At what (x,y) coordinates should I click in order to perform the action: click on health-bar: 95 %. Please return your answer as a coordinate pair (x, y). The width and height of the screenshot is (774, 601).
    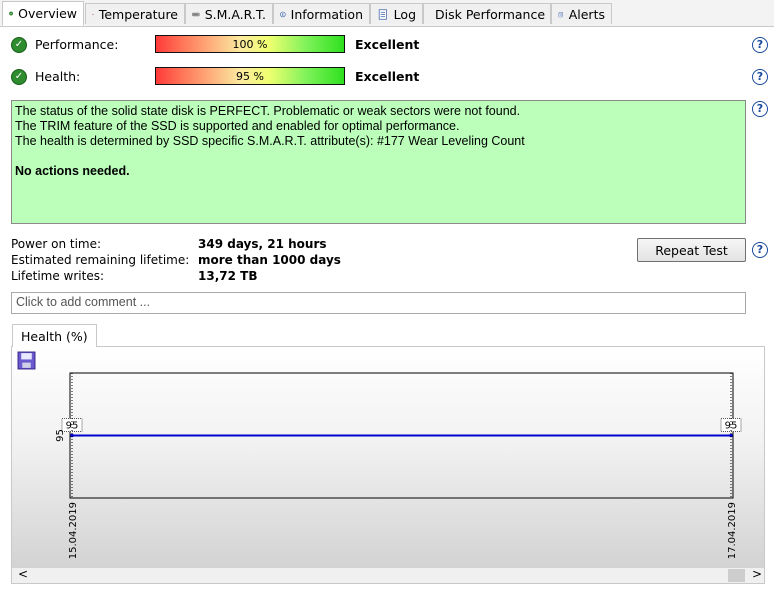
    Looking at the image, I should click on (250, 76).